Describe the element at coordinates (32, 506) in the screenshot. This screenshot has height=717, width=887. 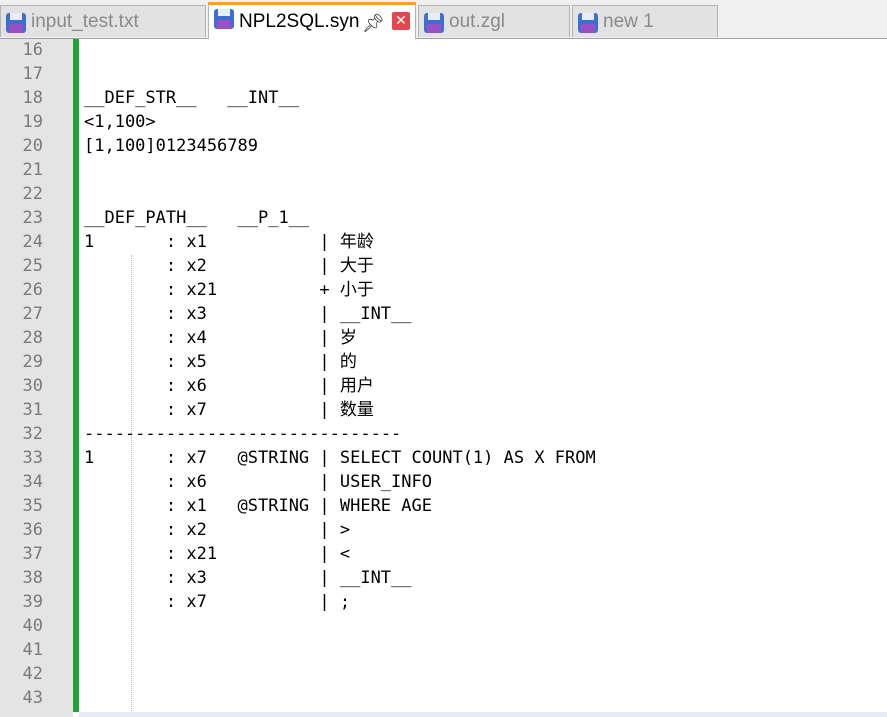
I see `line-number: 35` at that location.